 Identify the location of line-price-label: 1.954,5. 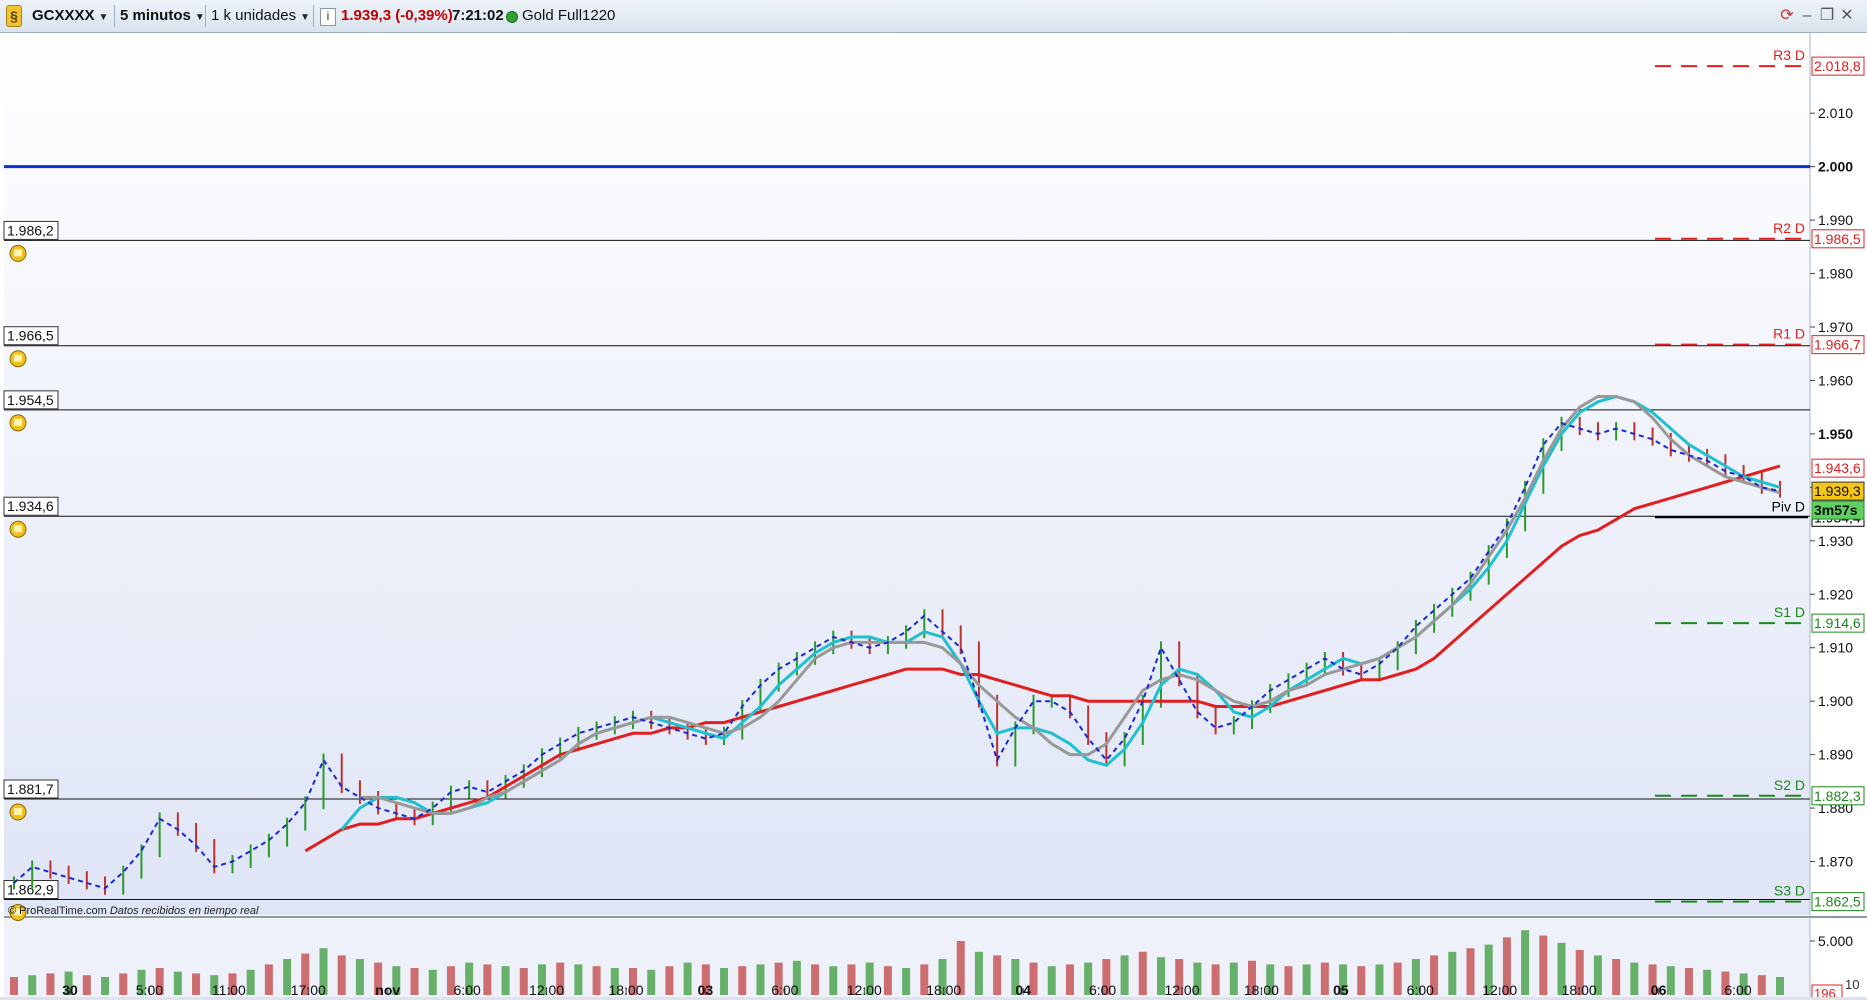
(30, 400).